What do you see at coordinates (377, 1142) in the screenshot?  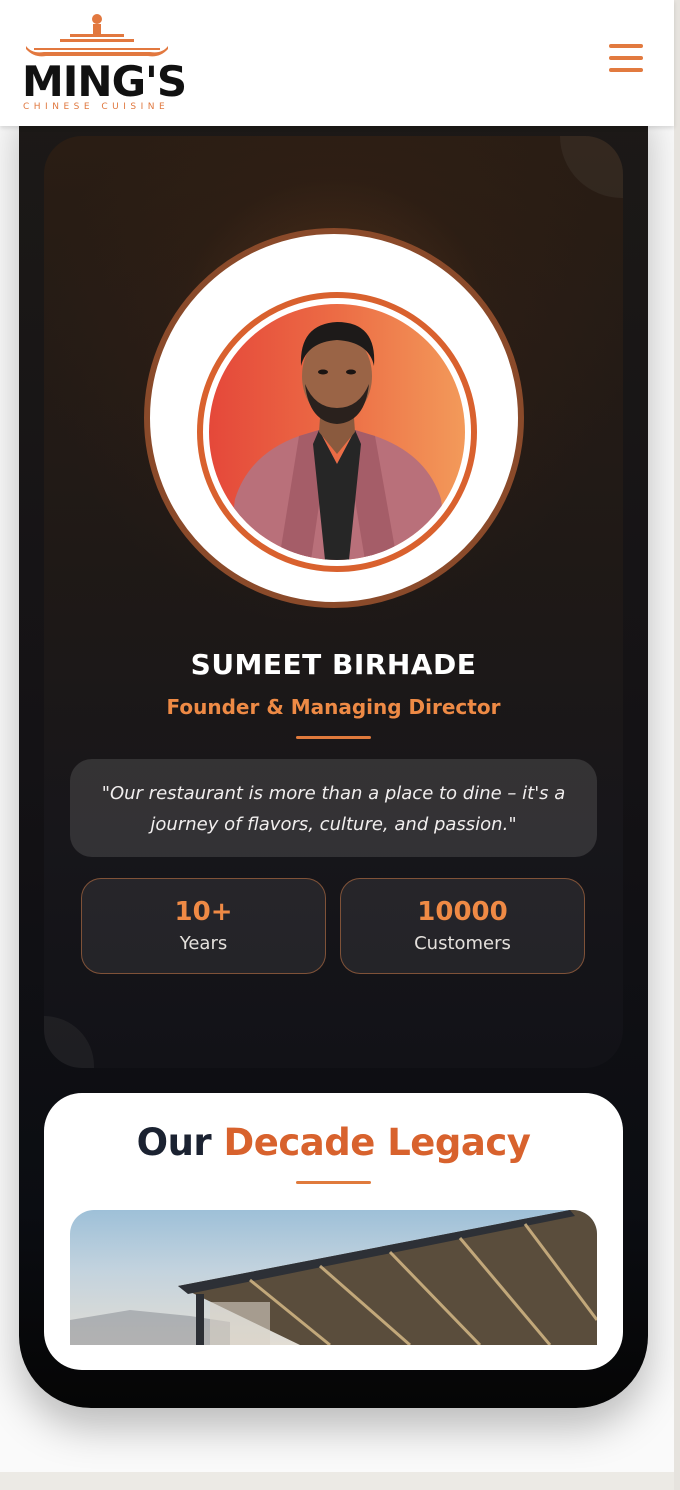 I see `legacy-title-accent: Decade Legacy` at bounding box center [377, 1142].